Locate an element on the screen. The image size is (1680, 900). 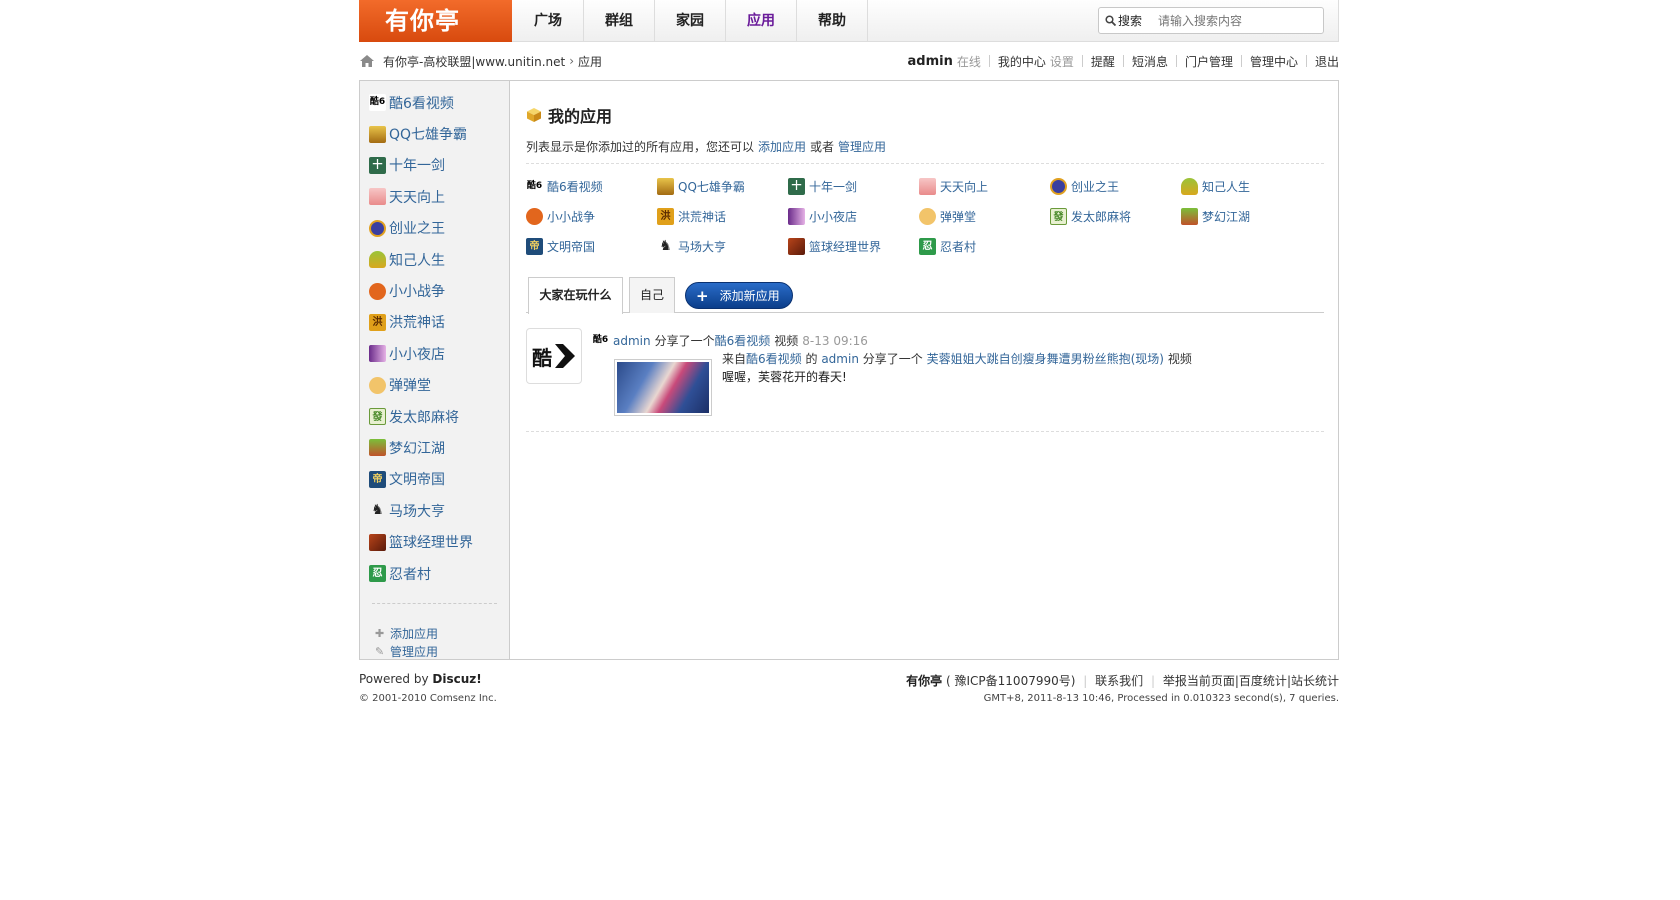
sidebar-app-label: 篮球经理世界 is located at coordinates (431, 542).